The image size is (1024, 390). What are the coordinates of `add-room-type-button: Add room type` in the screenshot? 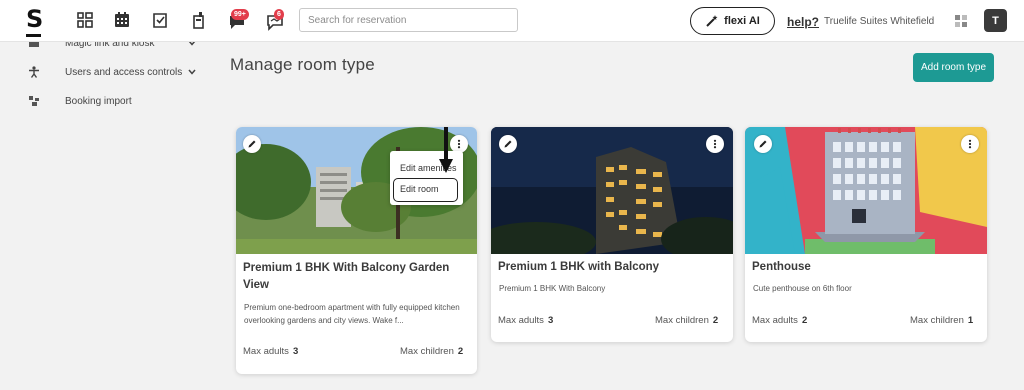 It's located at (953, 67).